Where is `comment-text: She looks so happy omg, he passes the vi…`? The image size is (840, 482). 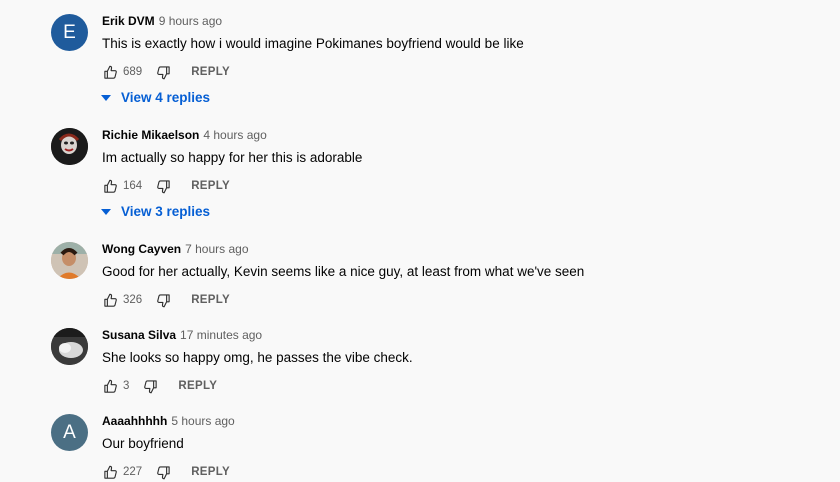 comment-text: She looks so happy omg, he passes the vi… is located at coordinates (257, 357).